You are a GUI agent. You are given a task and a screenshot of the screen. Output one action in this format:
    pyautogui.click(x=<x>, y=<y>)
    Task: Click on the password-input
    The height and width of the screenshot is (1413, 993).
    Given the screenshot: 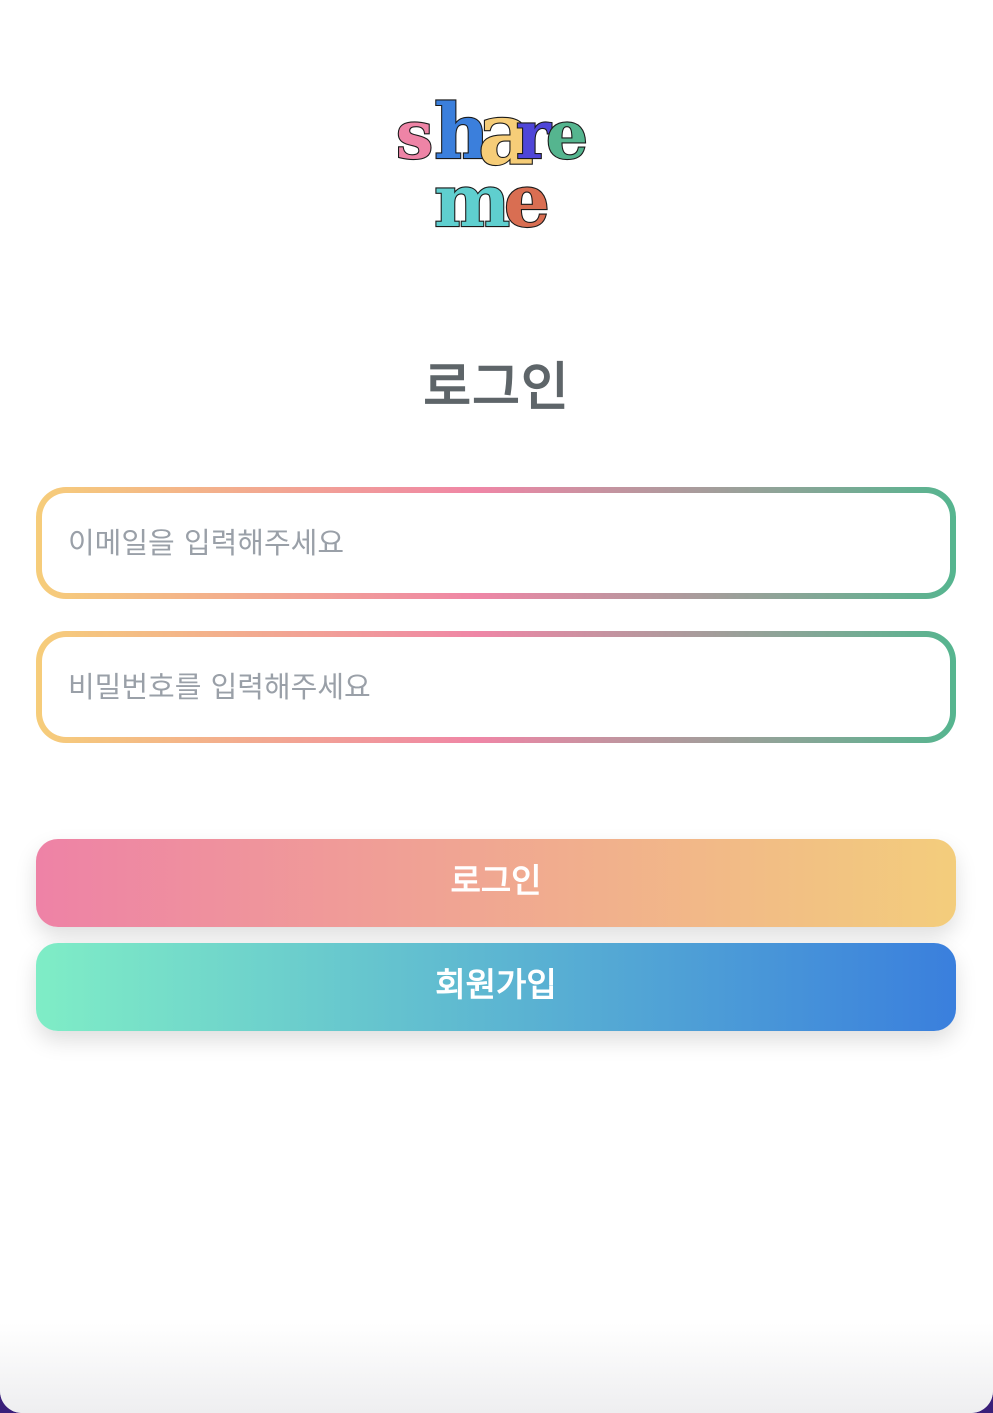 What is the action you would take?
    pyautogui.click(x=496, y=687)
    